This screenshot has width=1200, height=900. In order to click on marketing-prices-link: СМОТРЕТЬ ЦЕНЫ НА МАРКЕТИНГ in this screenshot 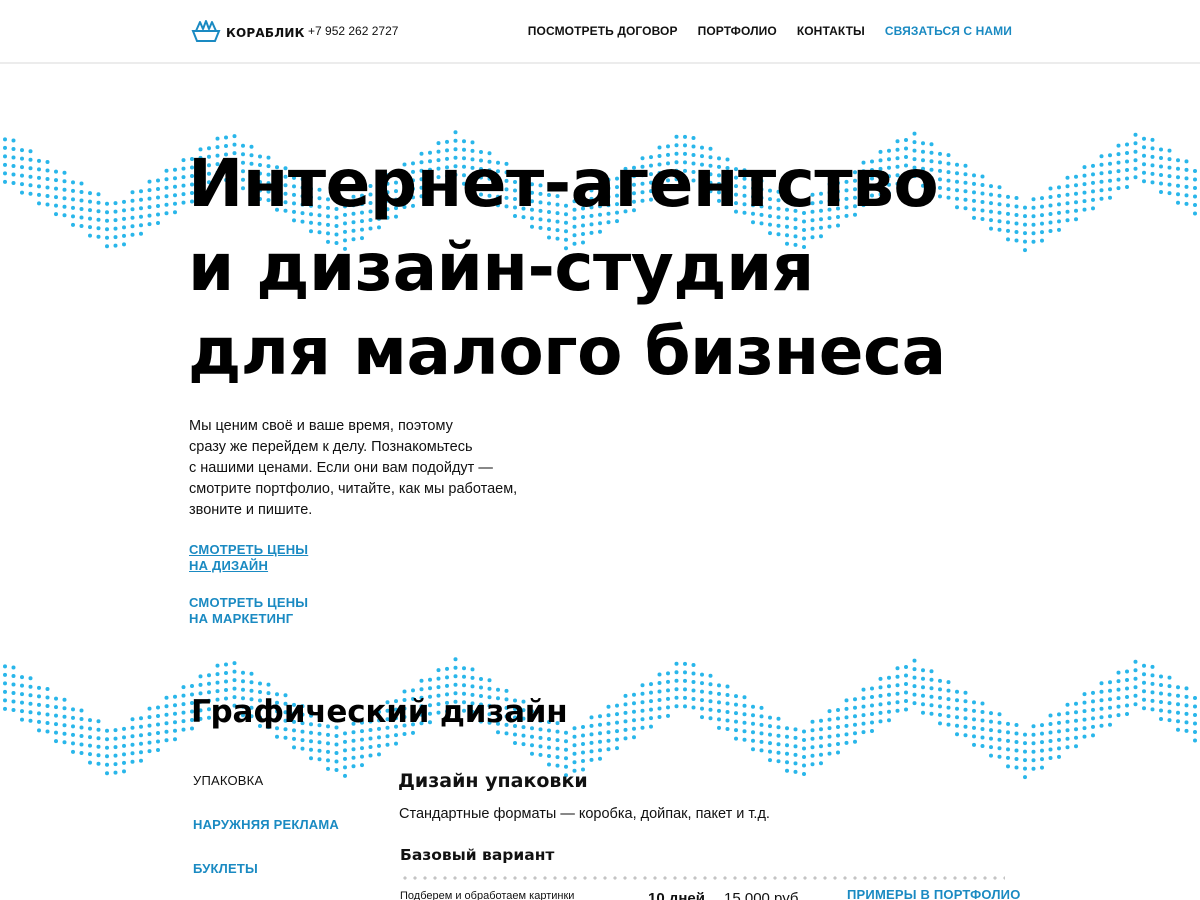, I will do `click(248, 611)`.